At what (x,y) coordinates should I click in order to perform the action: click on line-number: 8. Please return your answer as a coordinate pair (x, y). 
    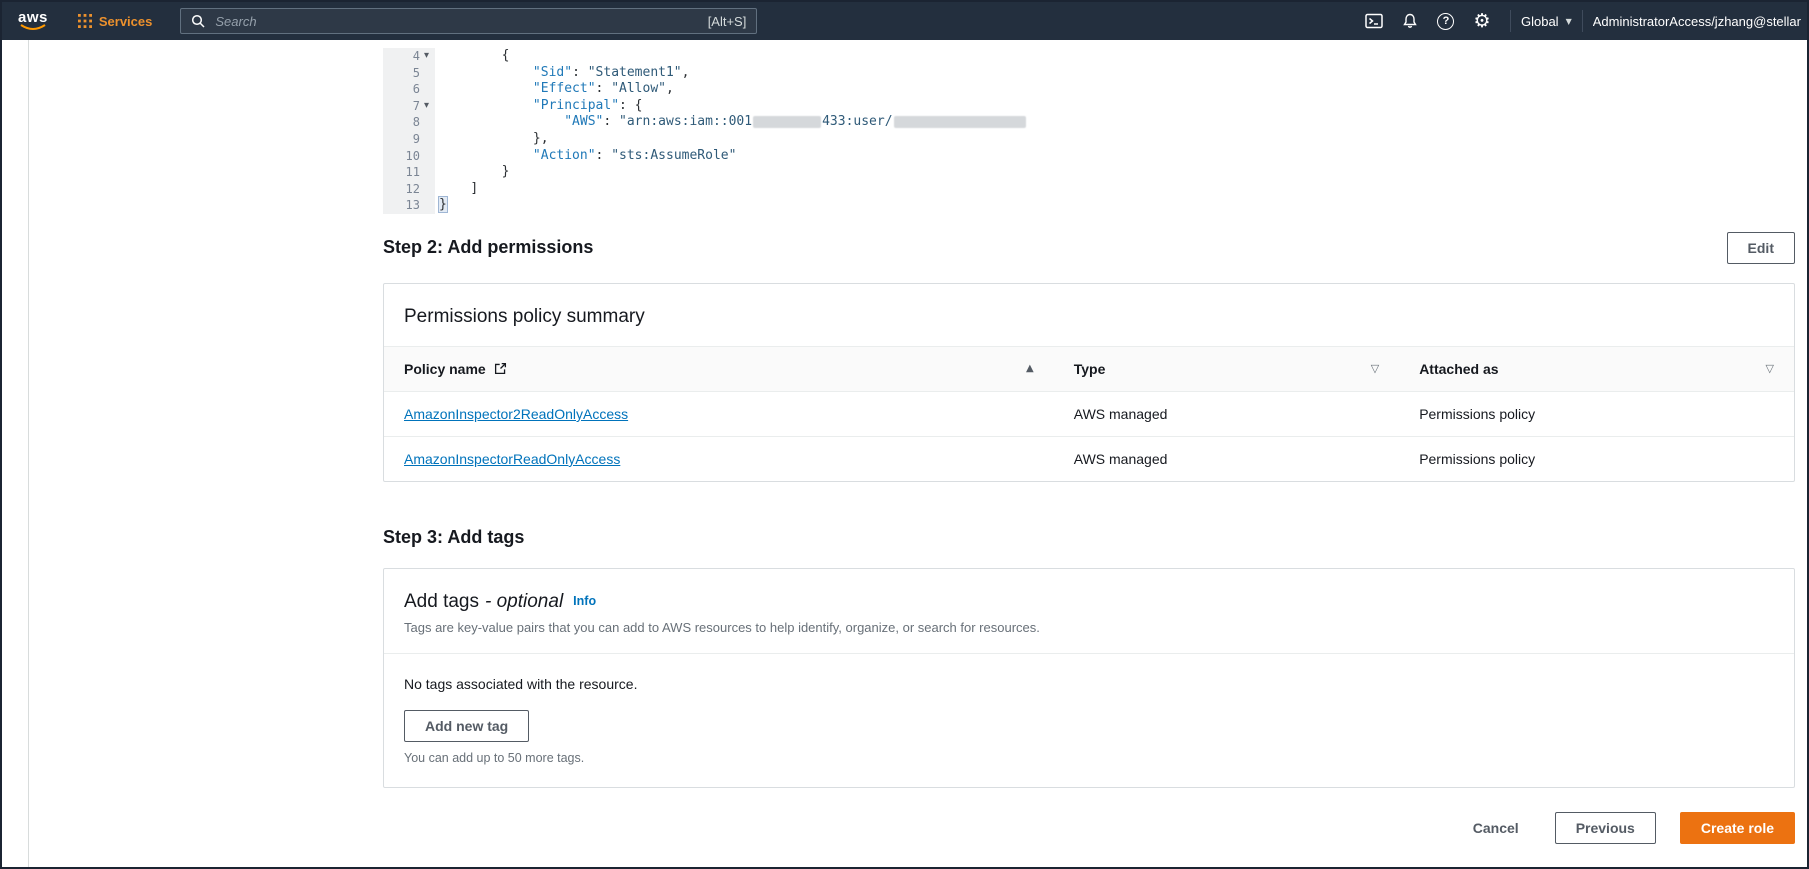
    Looking at the image, I should click on (416, 122).